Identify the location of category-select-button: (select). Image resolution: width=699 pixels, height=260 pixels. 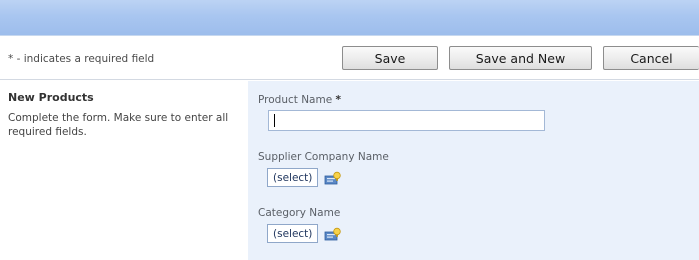
(293, 233).